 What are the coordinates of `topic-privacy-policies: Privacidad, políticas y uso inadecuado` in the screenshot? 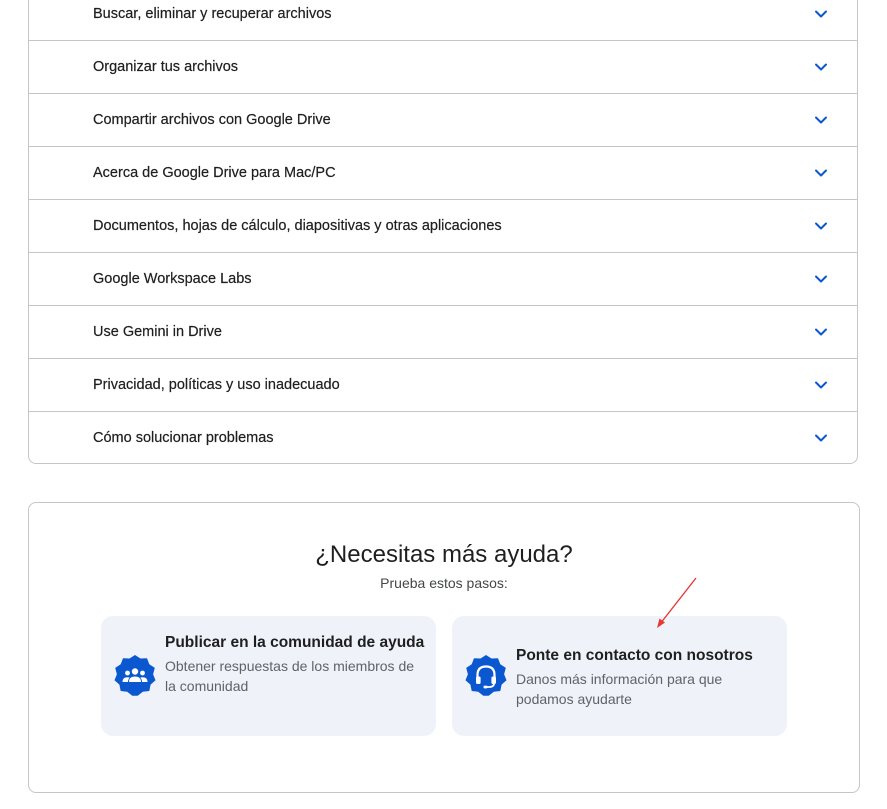 It's located at (443, 385).